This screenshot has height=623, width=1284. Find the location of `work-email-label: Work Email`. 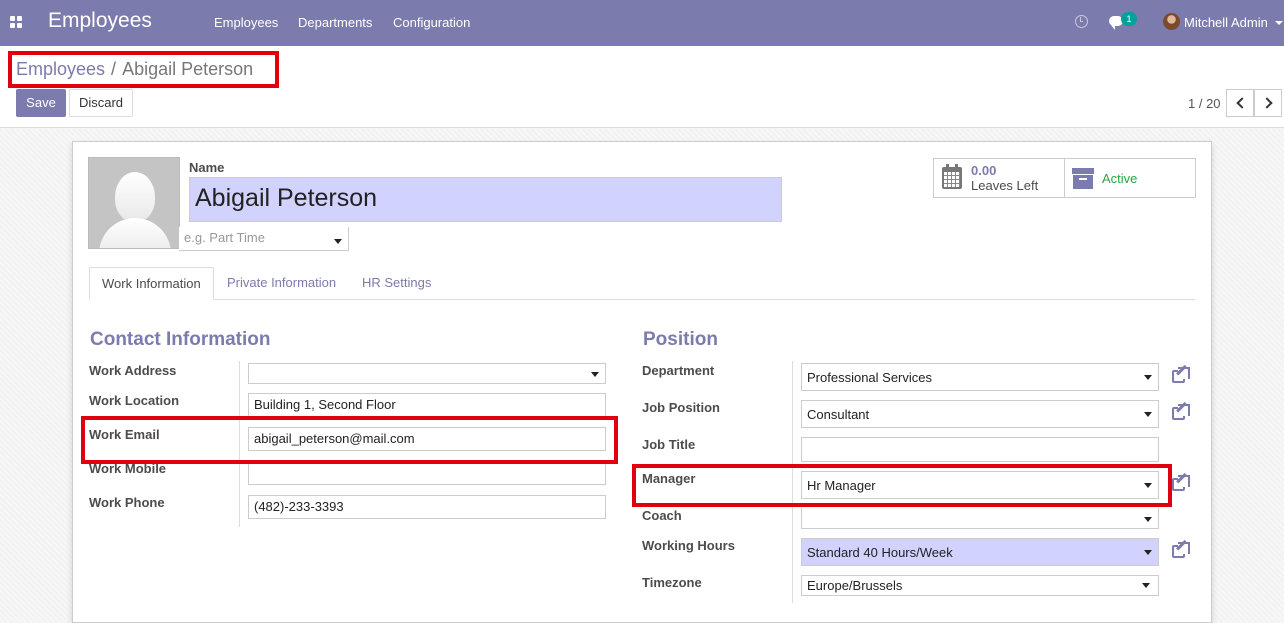

work-email-label: Work Email is located at coordinates (124, 434).